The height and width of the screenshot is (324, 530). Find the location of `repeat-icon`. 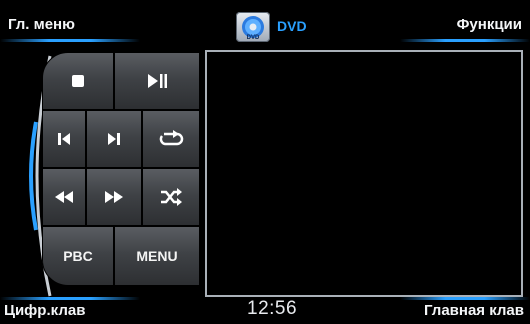

repeat-icon is located at coordinates (171, 138).